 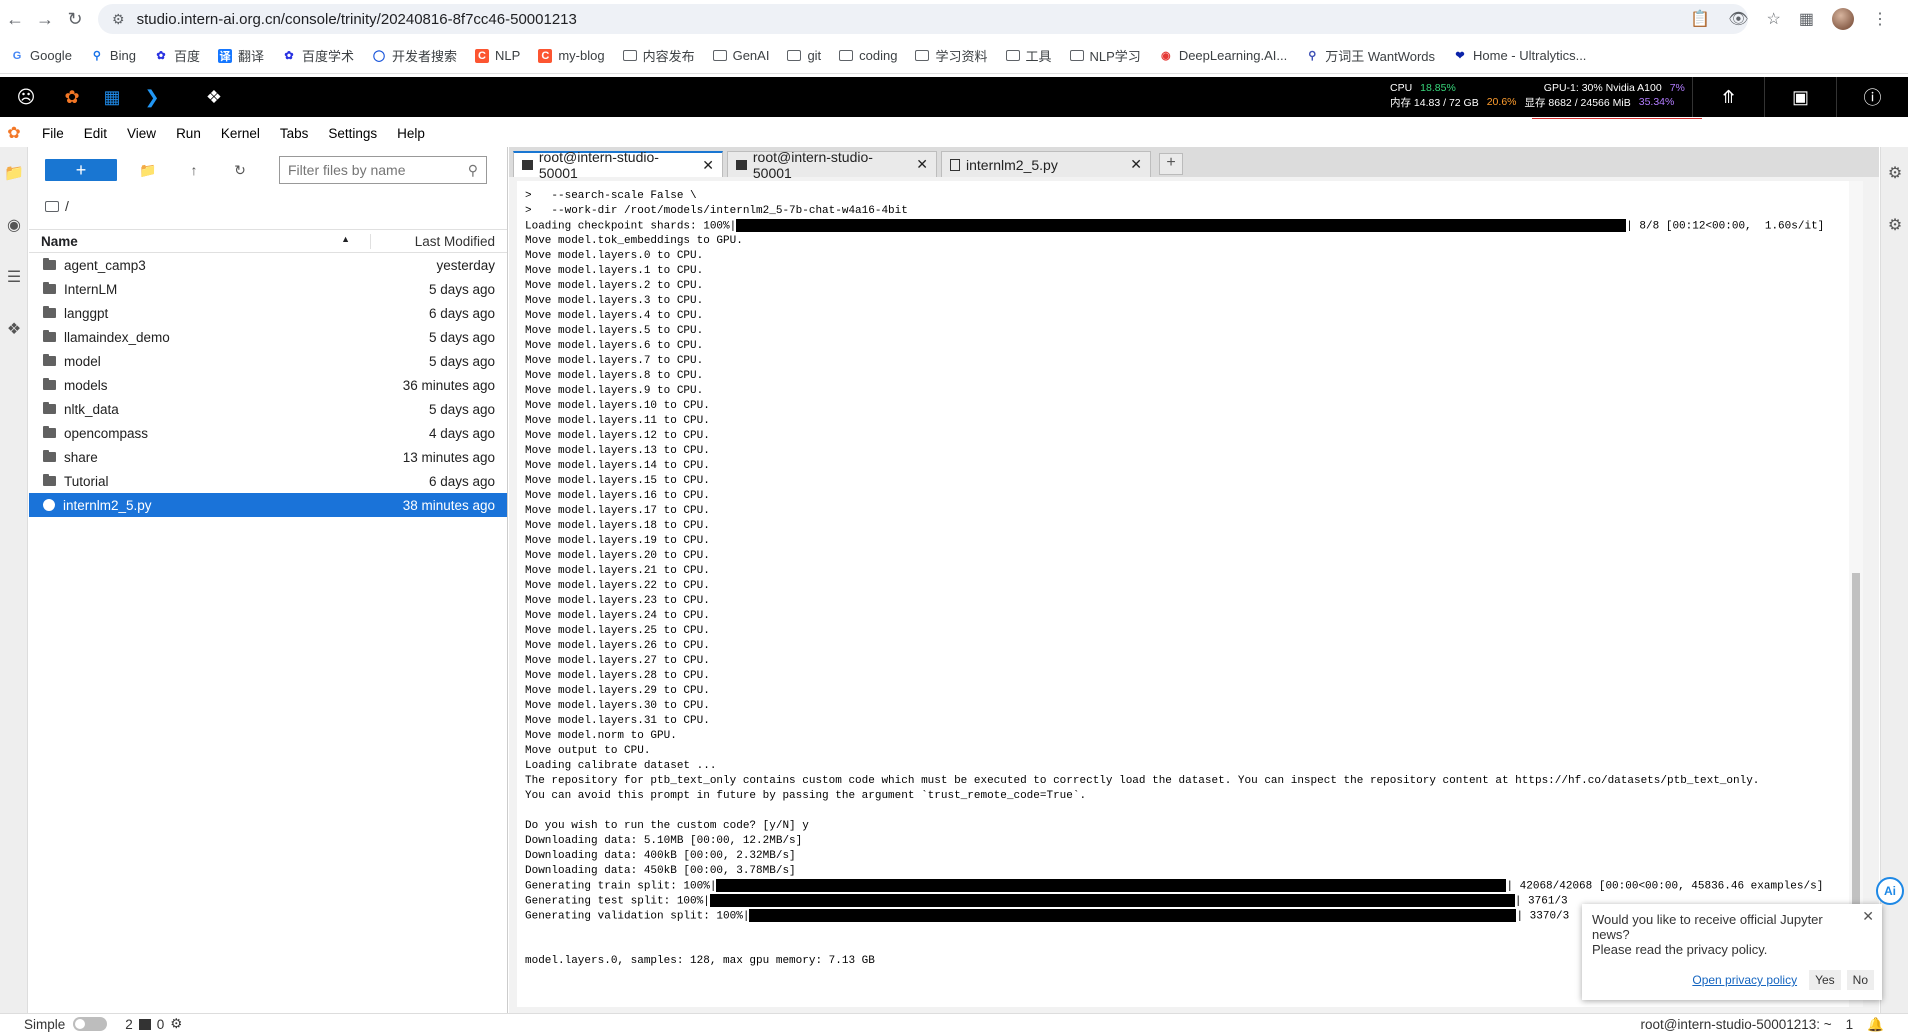 What do you see at coordinates (1860, 980) in the screenshot?
I see `no-button: No` at bounding box center [1860, 980].